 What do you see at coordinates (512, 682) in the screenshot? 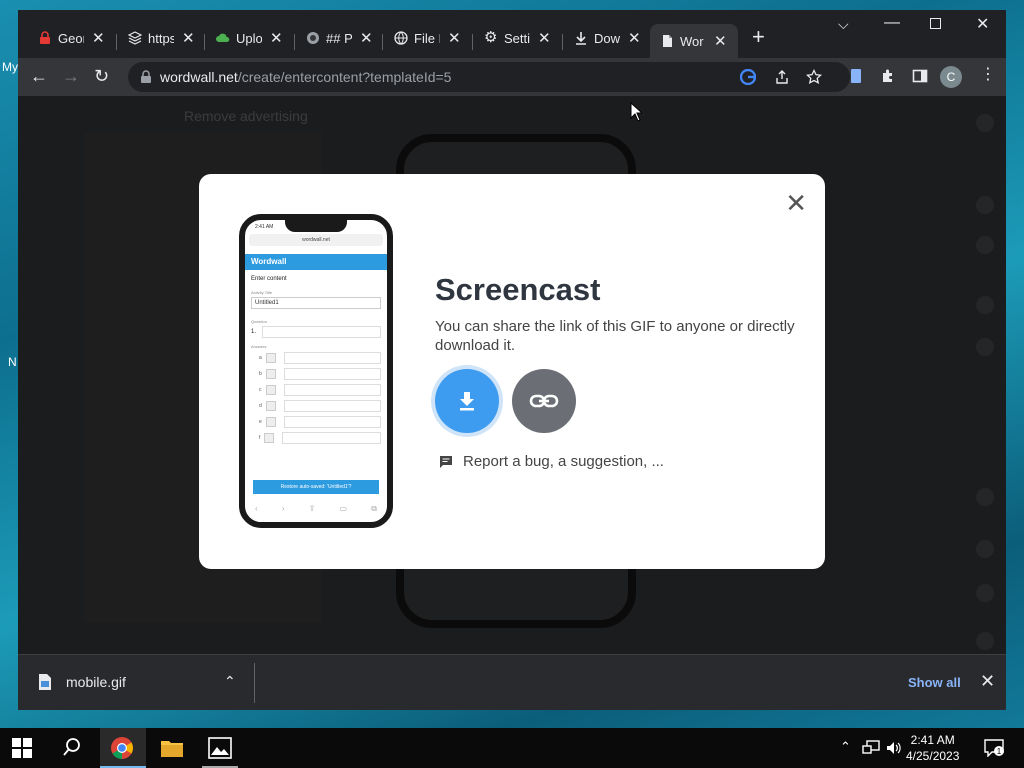
I see `download-shelf: mobile.gif ⌃ Show all ✕` at bounding box center [512, 682].